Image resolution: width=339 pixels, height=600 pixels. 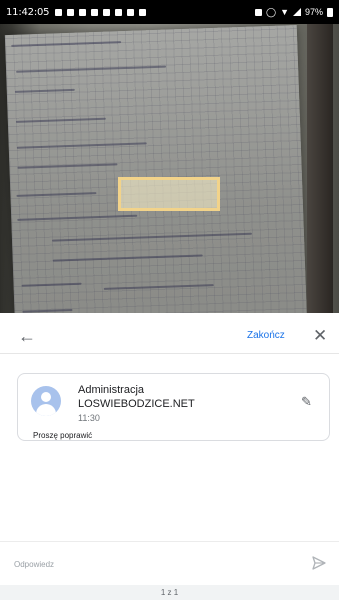 I want to click on back-button: ←, so click(x=28, y=336).